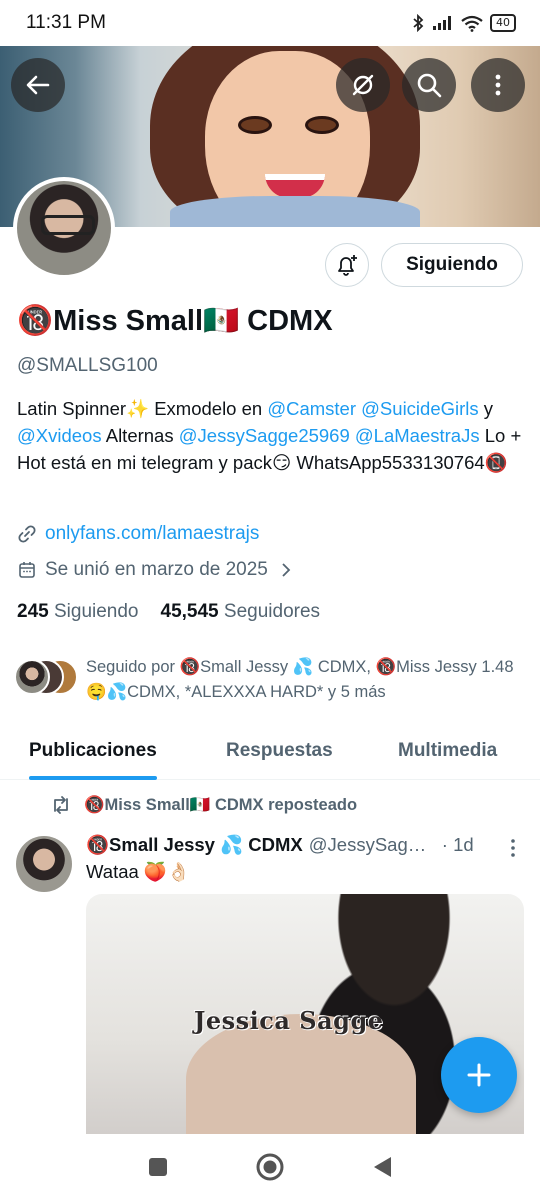 Image resolution: width=540 pixels, height=1200 pixels. Describe the element at coordinates (458, 845) in the screenshot. I see `post-timestamp: · 1d` at that location.